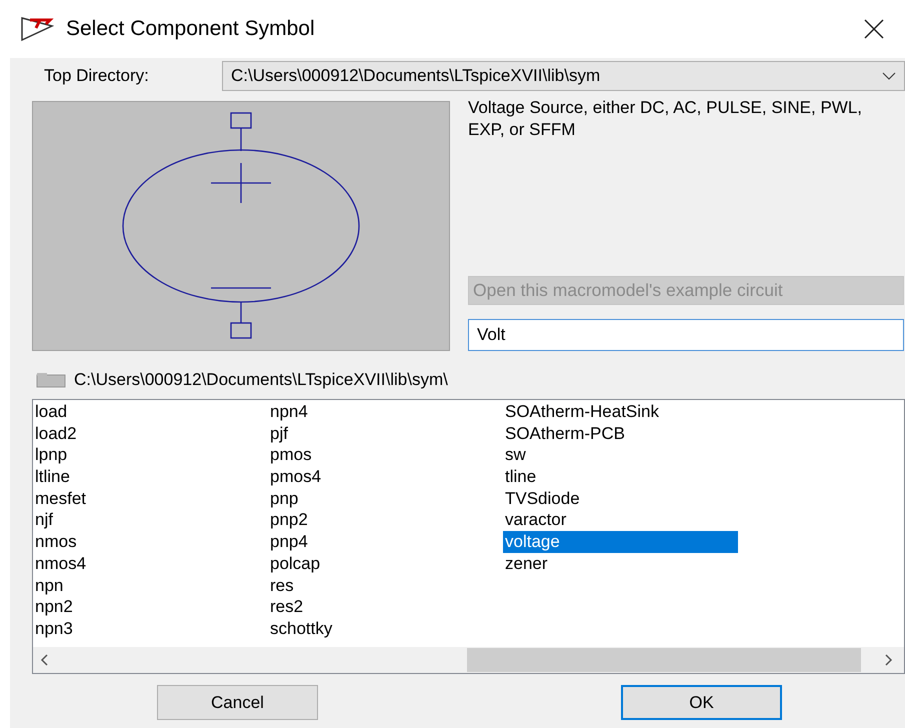  I want to click on symbol-list-item: voltage, so click(620, 542).